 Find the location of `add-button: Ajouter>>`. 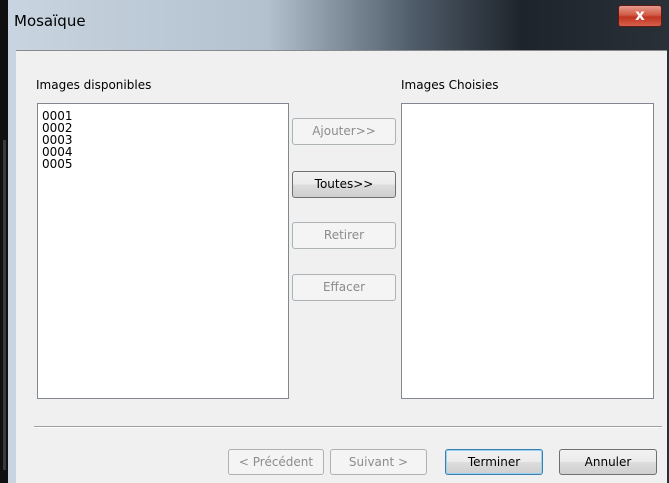

add-button: Ajouter>> is located at coordinates (344, 131).